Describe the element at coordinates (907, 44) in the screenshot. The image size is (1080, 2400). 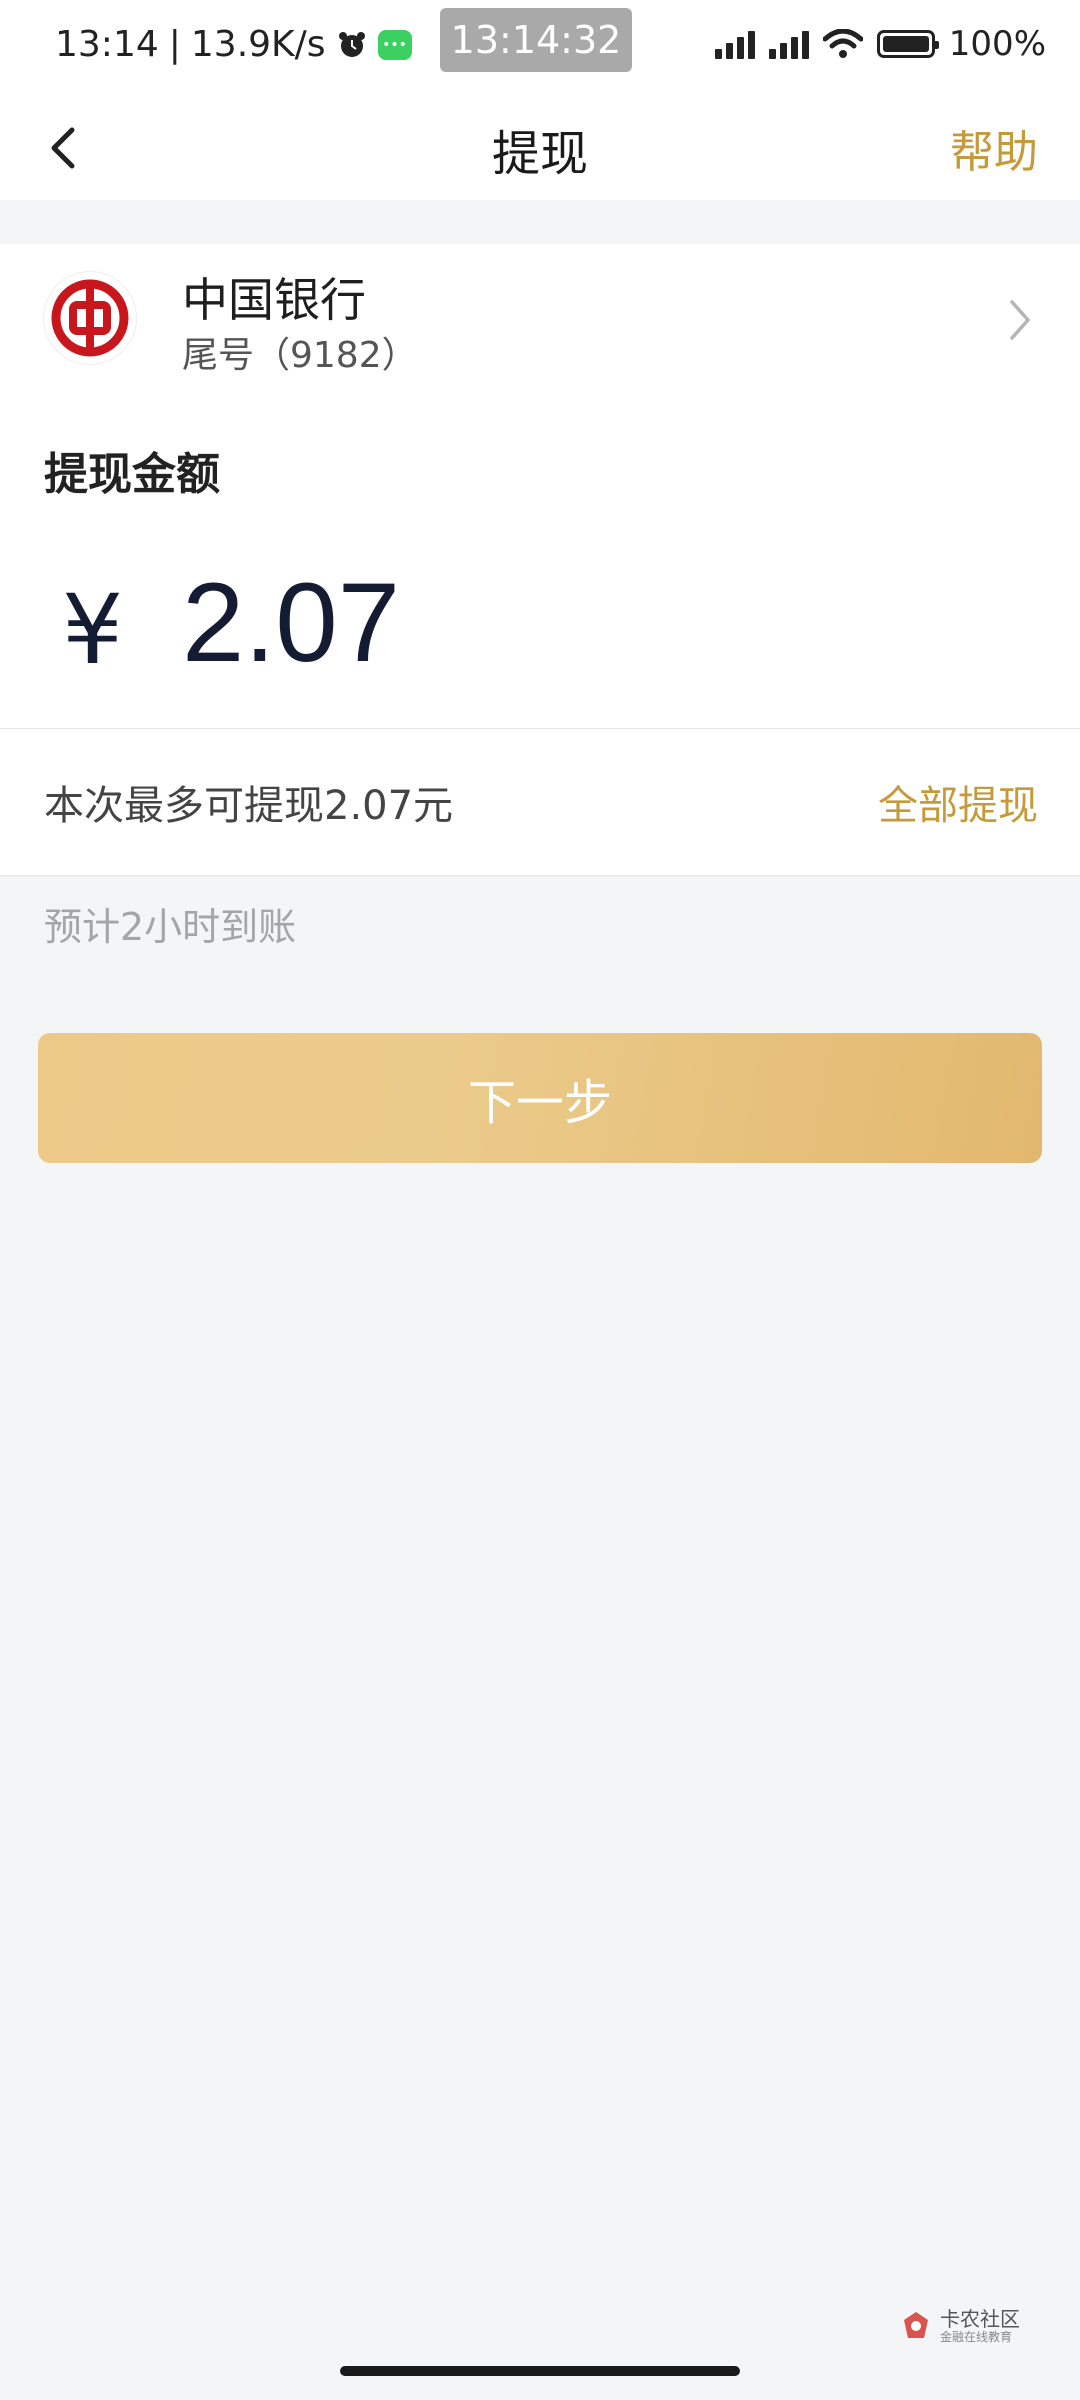
I see `battery-icon` at that location.